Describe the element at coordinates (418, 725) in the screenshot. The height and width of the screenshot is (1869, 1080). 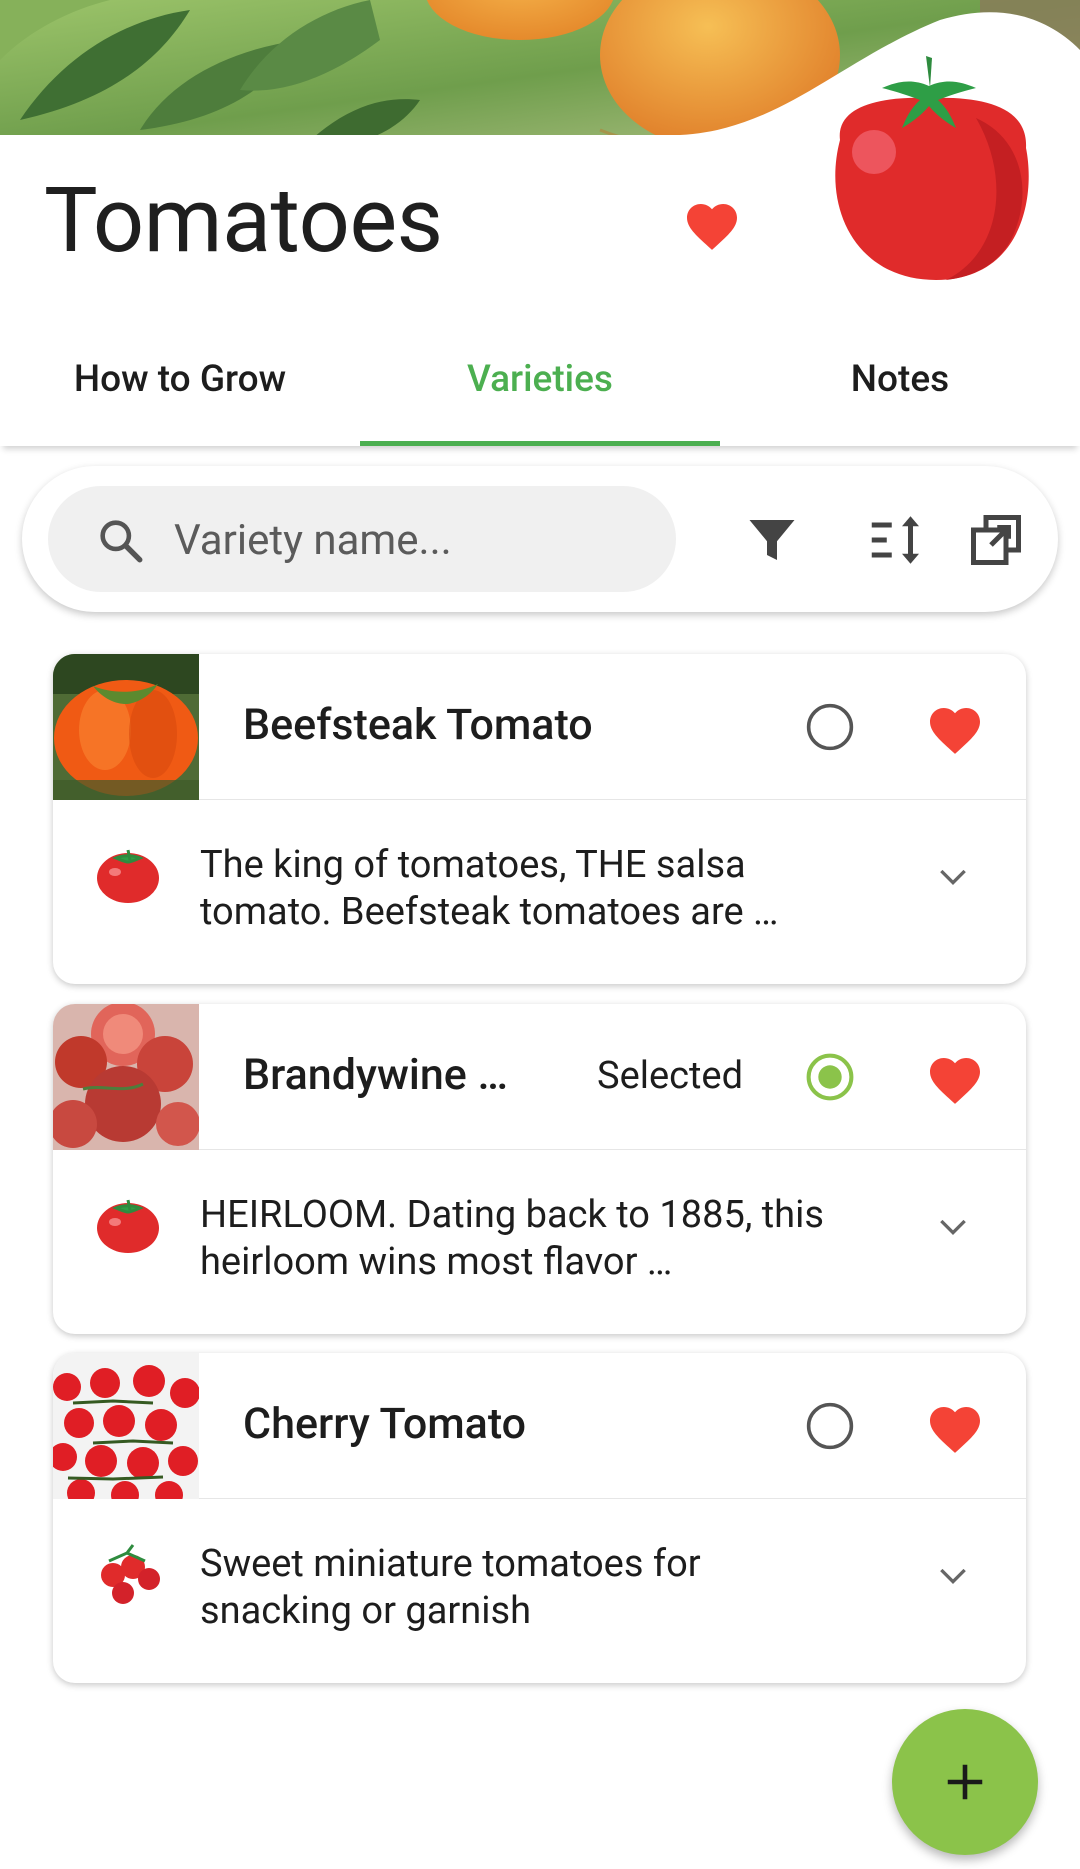
I see `variety-name: Beefsteak Tomato` at that location.